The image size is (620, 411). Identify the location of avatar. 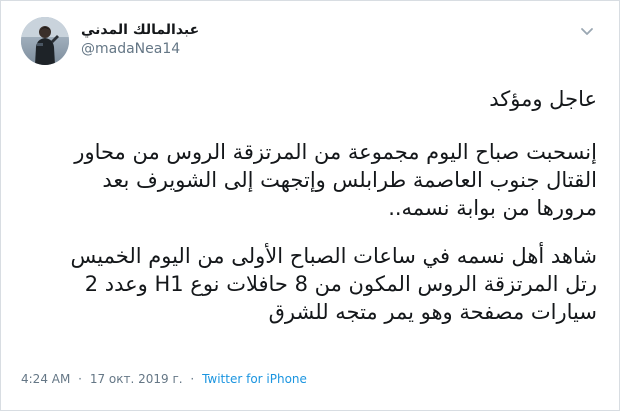
(45, 41).